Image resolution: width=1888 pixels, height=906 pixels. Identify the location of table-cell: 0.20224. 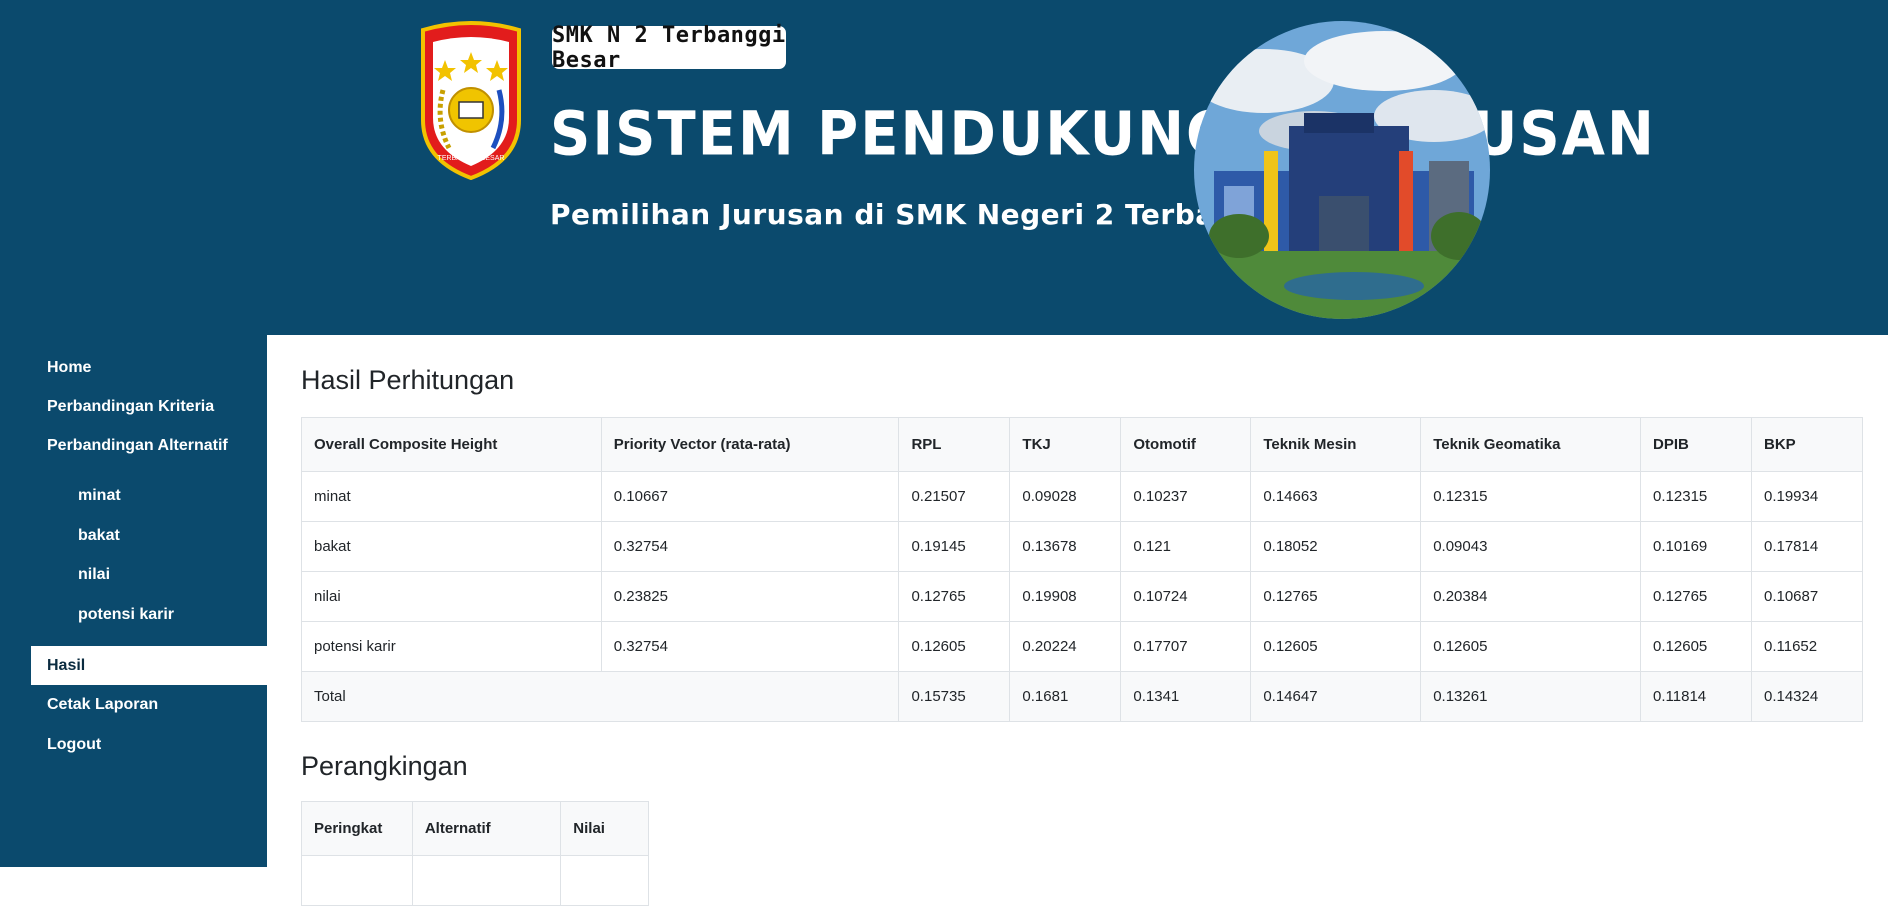
(1065, 646).